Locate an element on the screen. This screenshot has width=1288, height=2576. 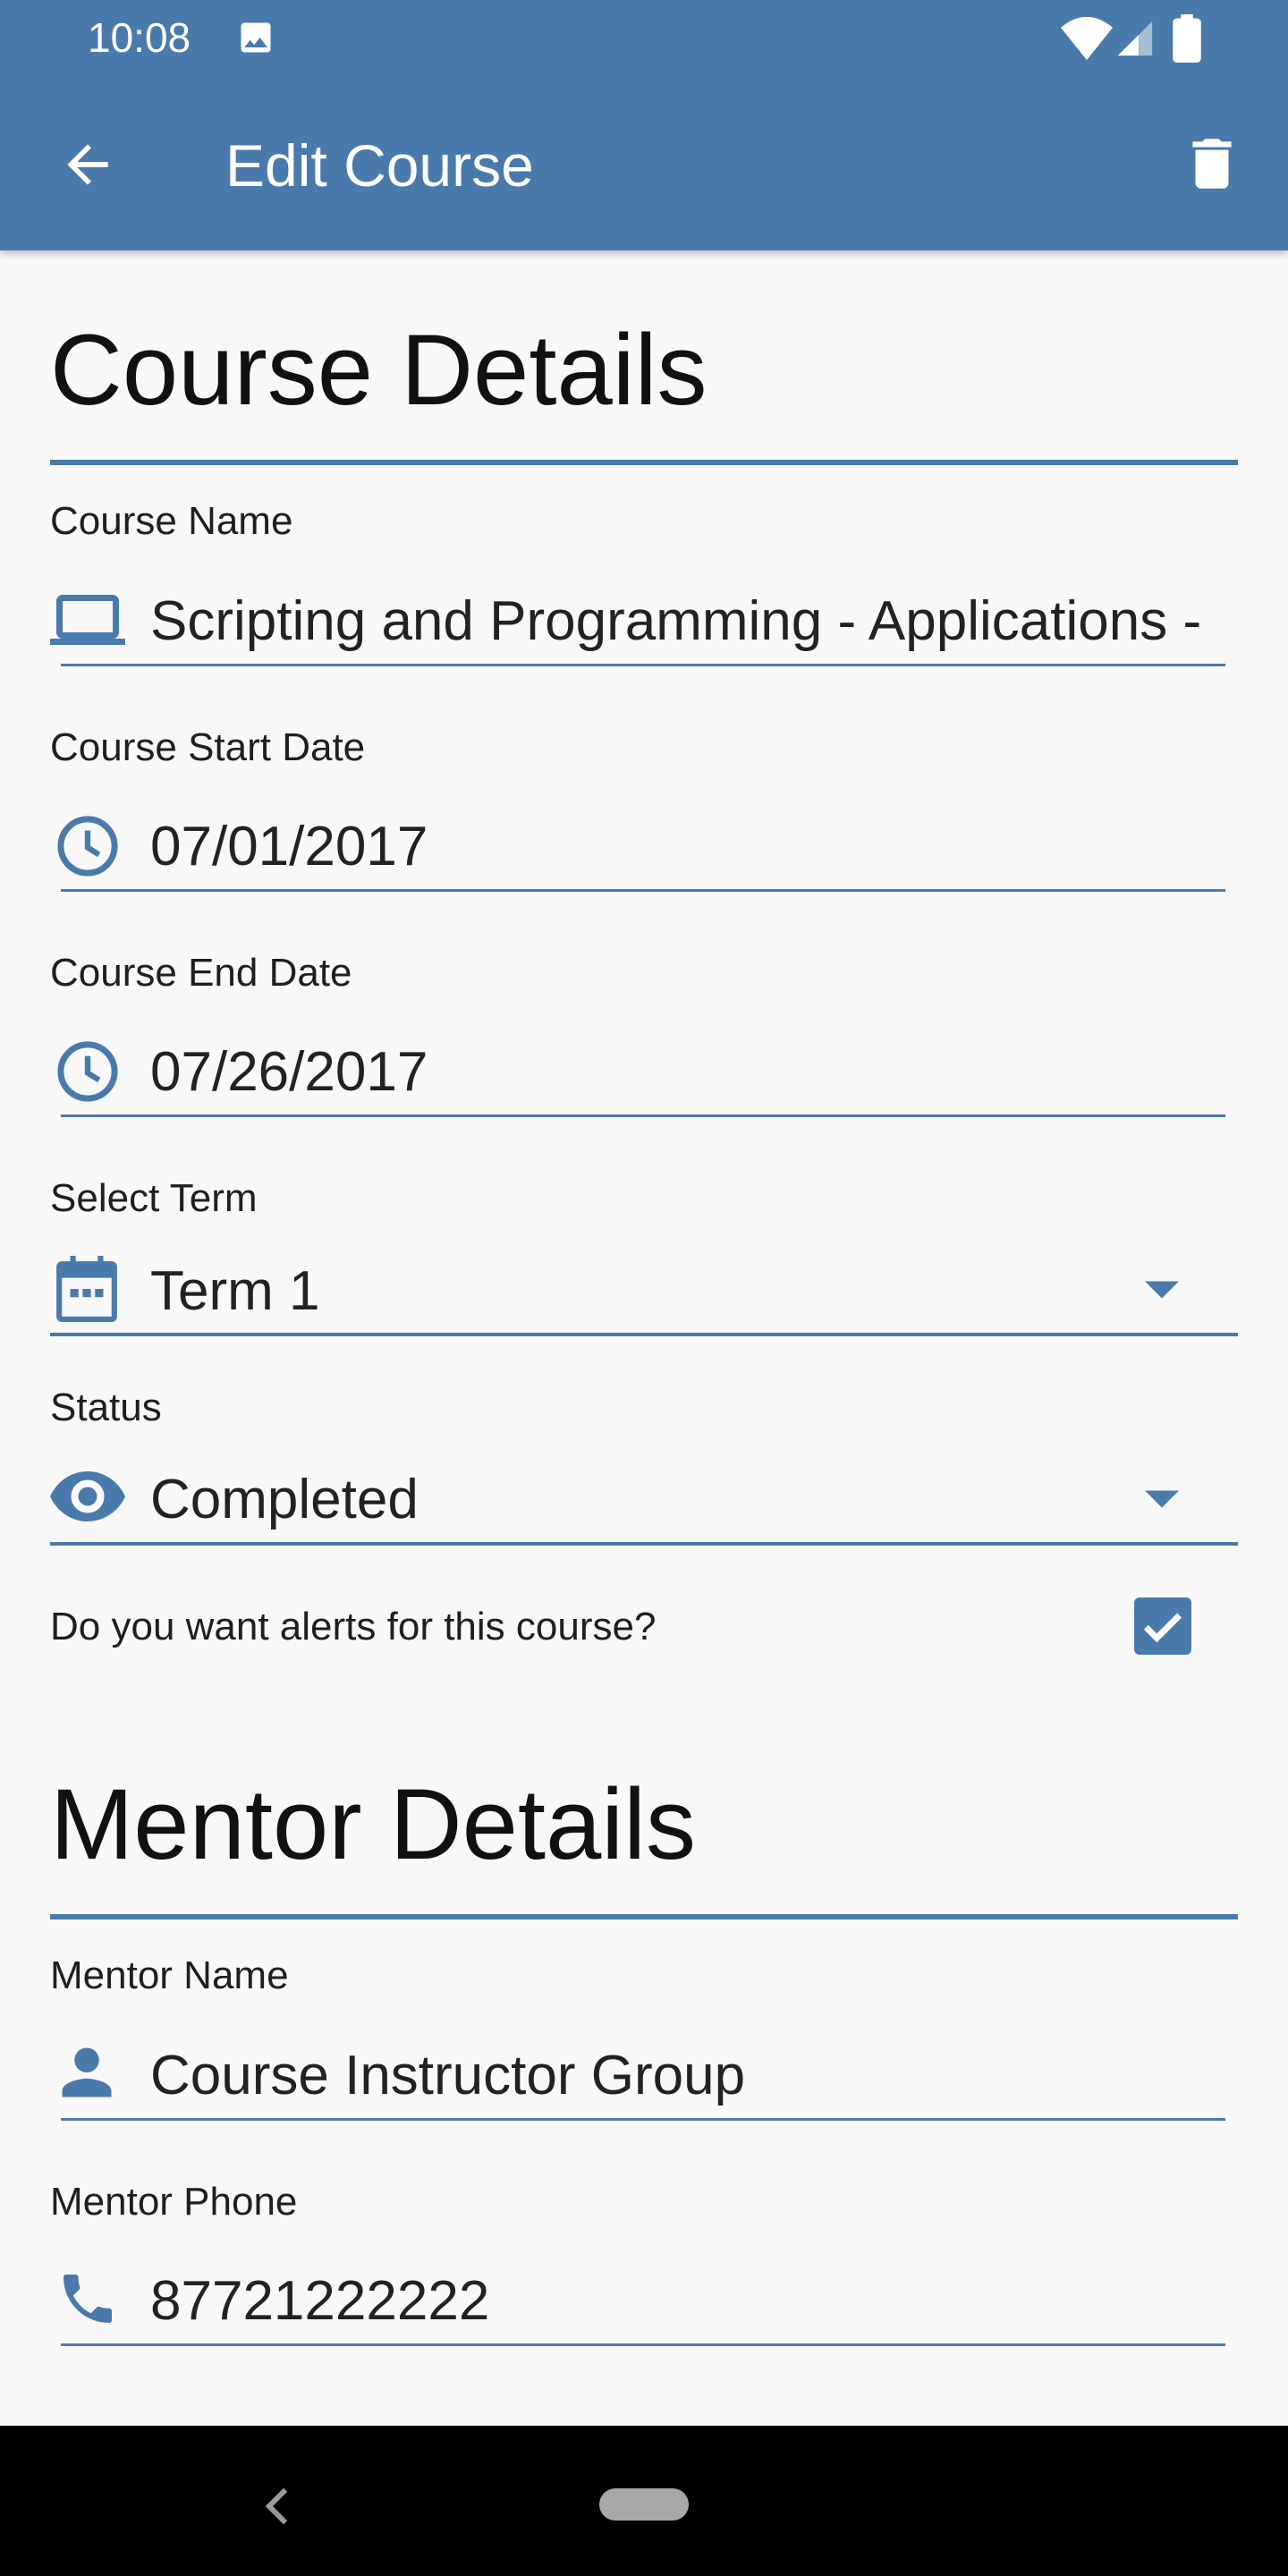
image-notification-icon is located at coordinates (256, 37).